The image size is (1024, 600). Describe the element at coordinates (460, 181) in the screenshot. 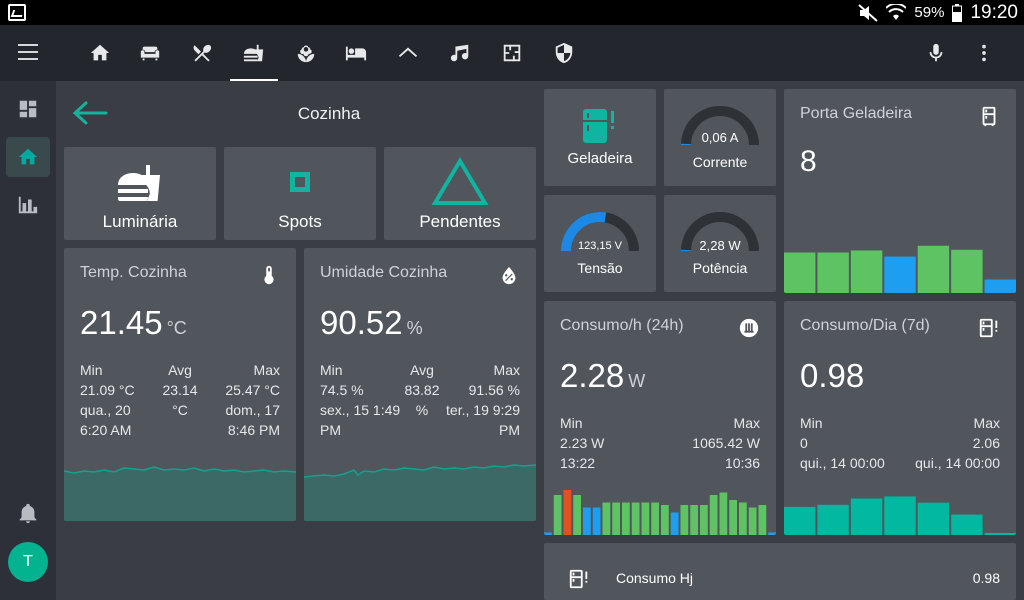

I see `triangle-icon` at that location.